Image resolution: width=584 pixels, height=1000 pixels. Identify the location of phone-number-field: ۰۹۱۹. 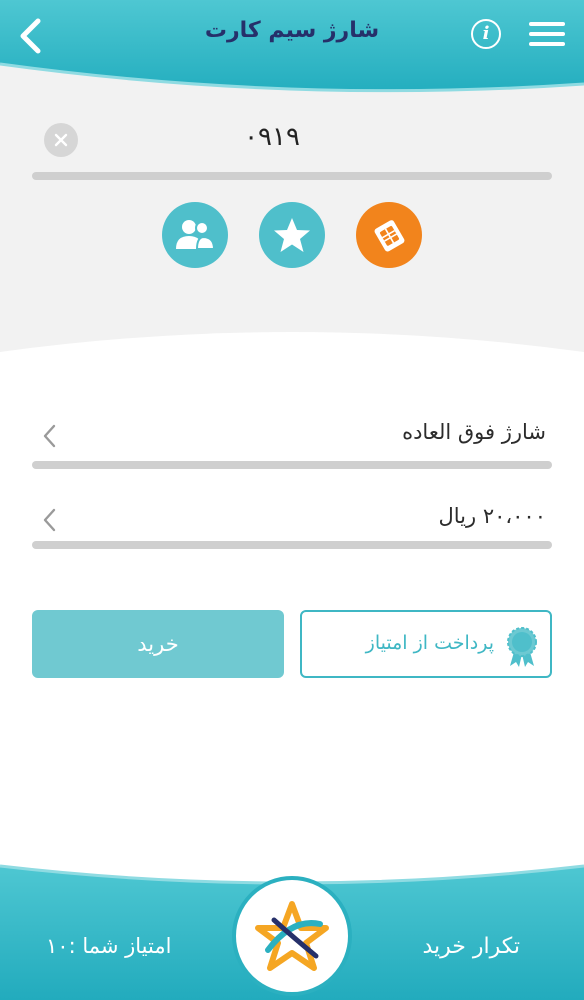
(292, 140).